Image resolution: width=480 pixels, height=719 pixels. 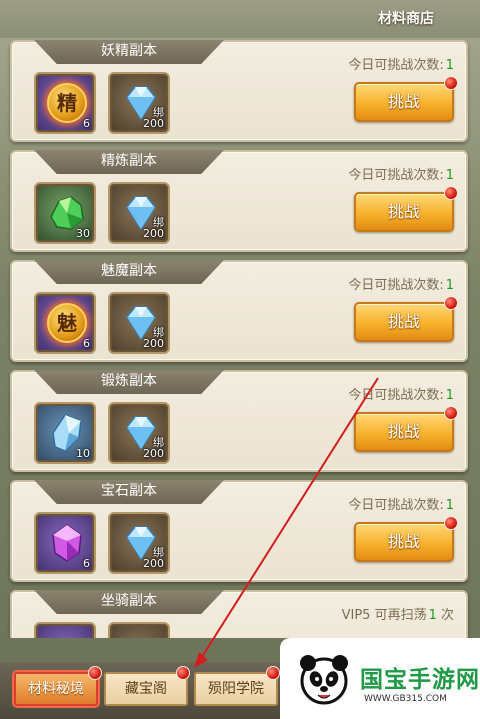 I want to click on dungeon-card-refine: 精炼副本 30 绑 200 今日可挑战次数: 1 挑战, so click(x=239, y=201).